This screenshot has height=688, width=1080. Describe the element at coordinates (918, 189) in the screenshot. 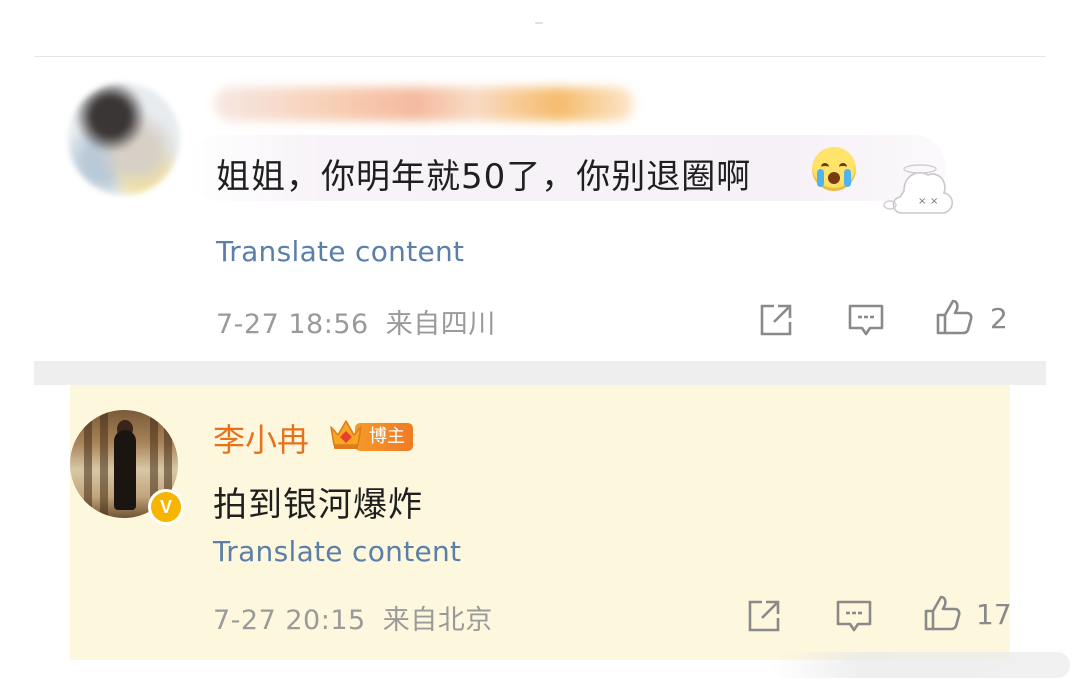

I see `ghost-sticker-icon: × ×` at that location.